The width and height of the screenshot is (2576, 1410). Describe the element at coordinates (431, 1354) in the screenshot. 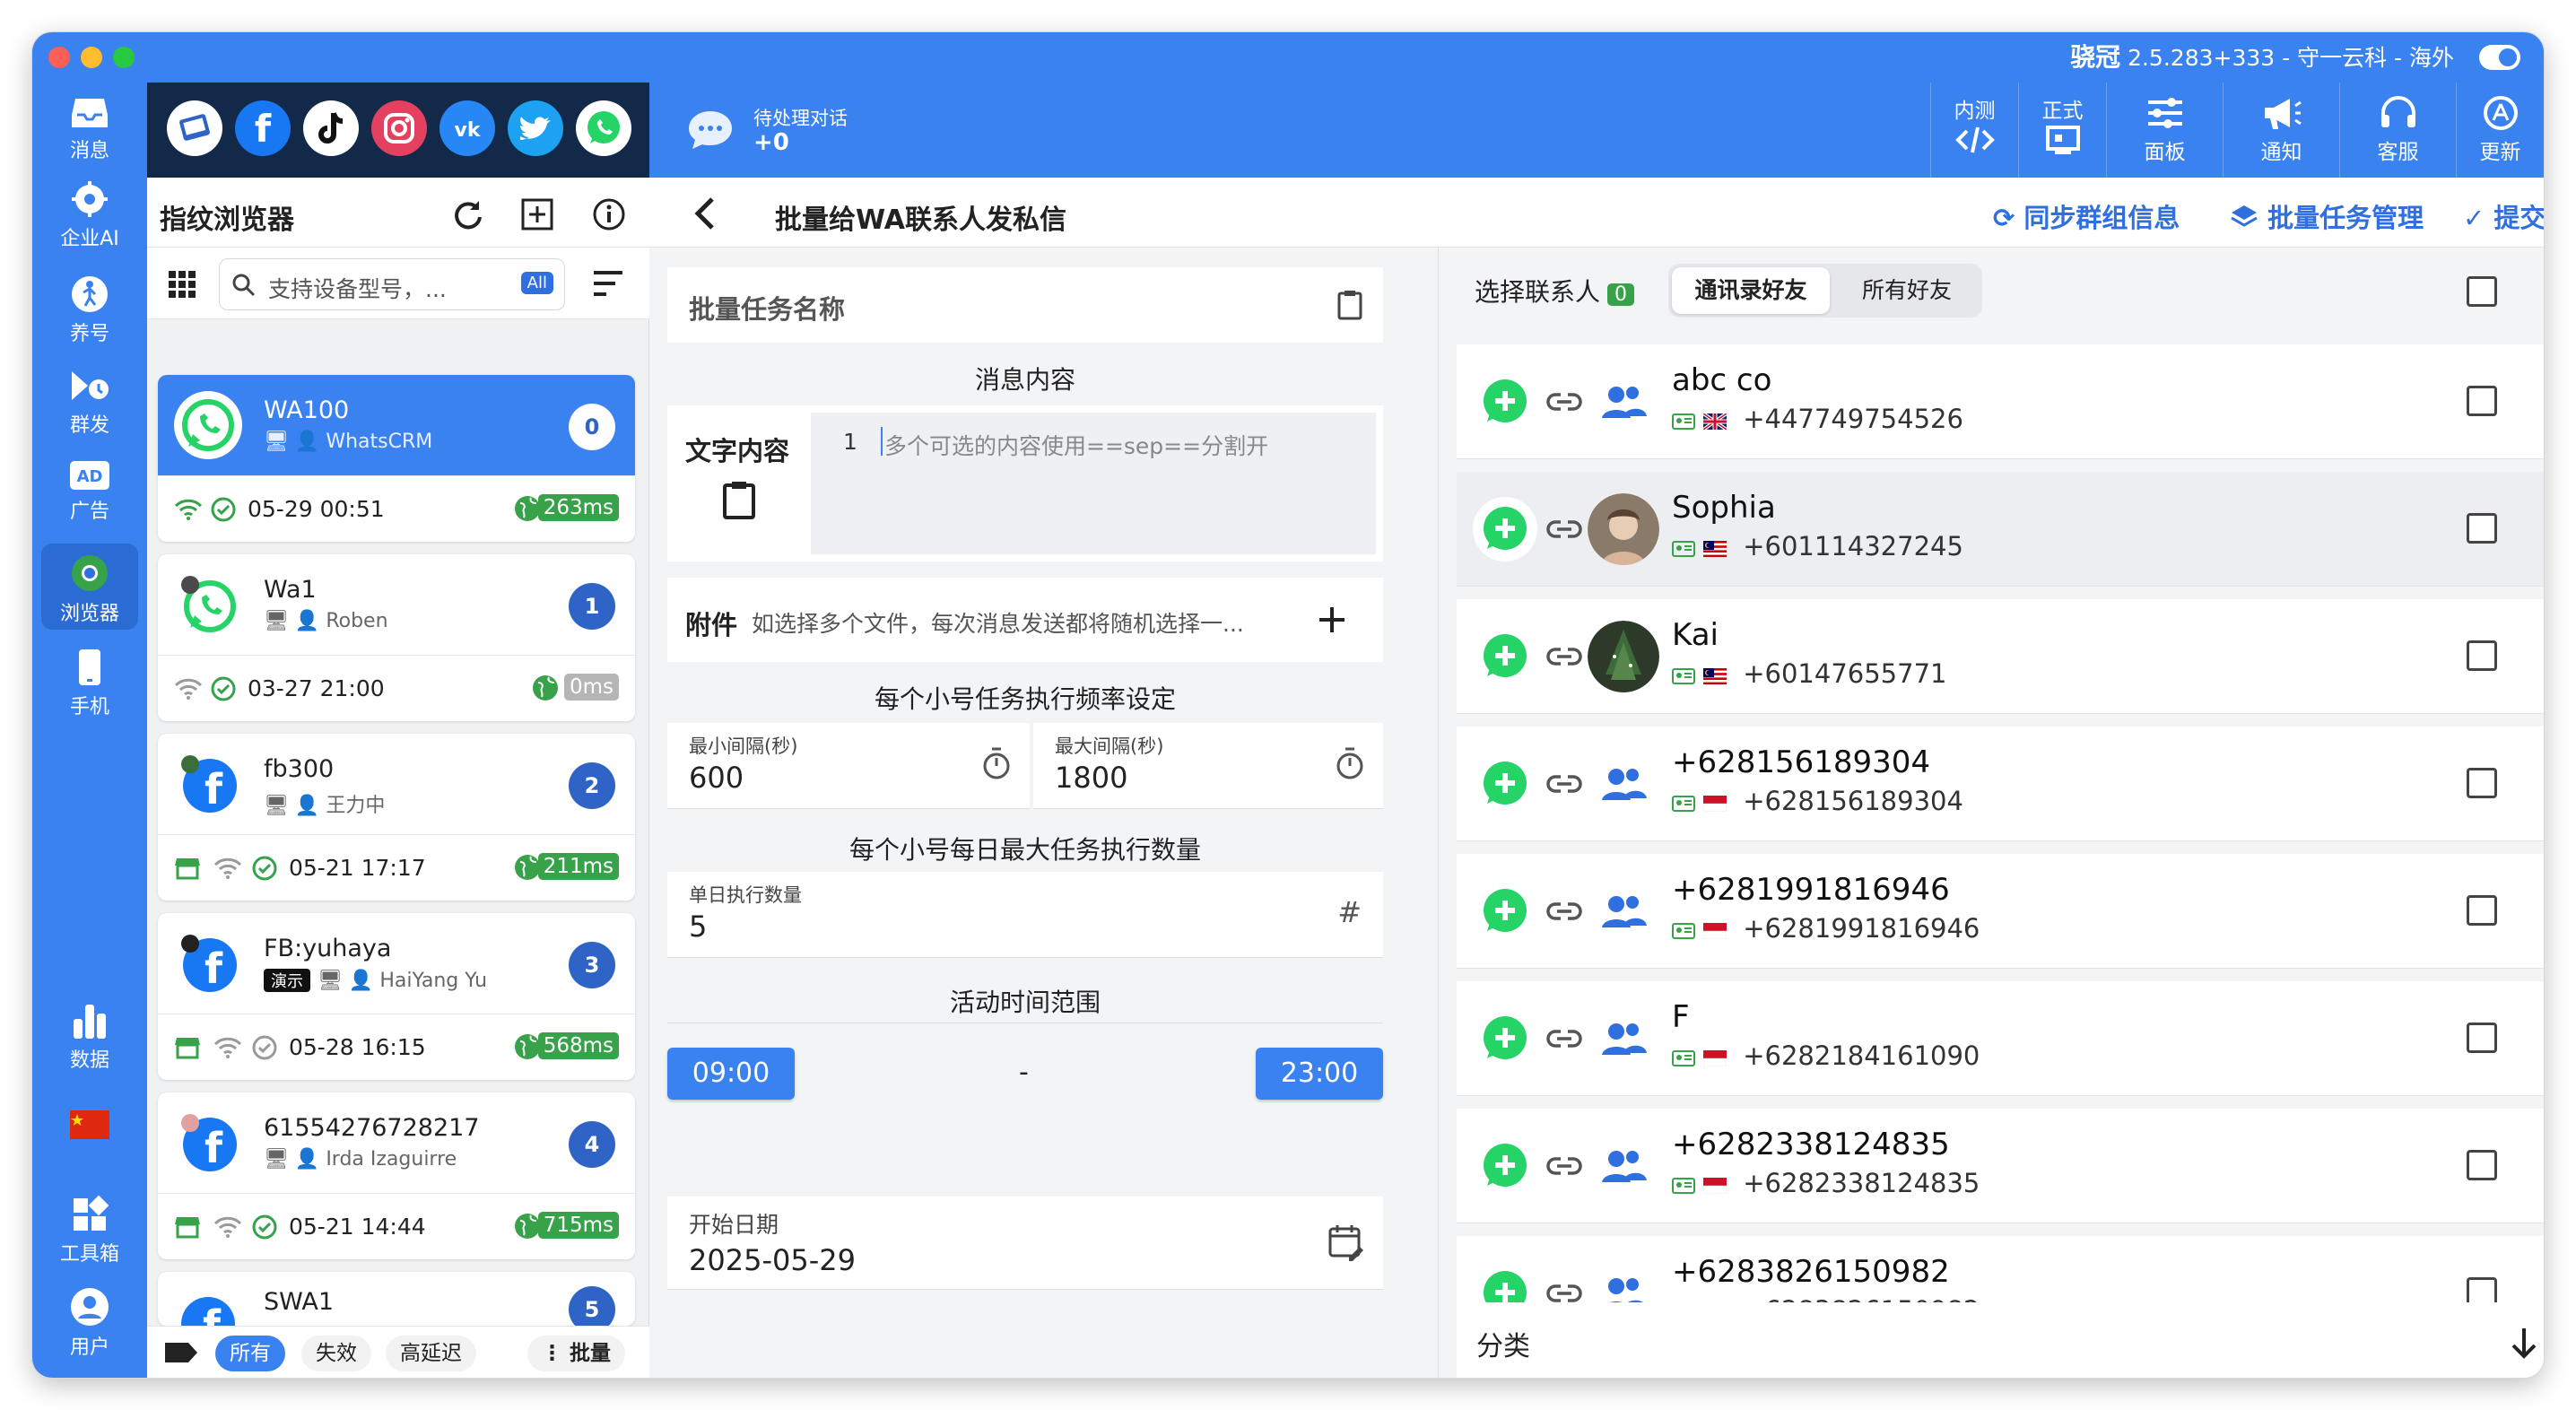

I see `filter-high-latency-chip: 高延迟` at that location.